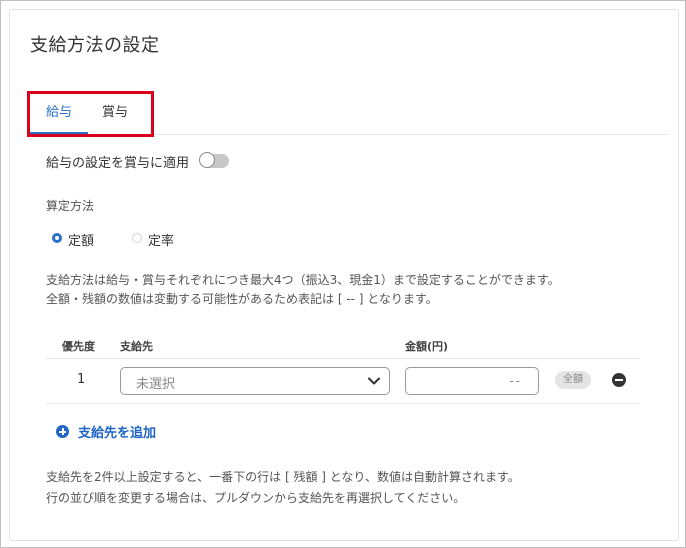  What do you see at coordinates (81, 241) in the screenshot?
I see `radio-fixed-amount-label: 定額` at bounding box center [81, 241].